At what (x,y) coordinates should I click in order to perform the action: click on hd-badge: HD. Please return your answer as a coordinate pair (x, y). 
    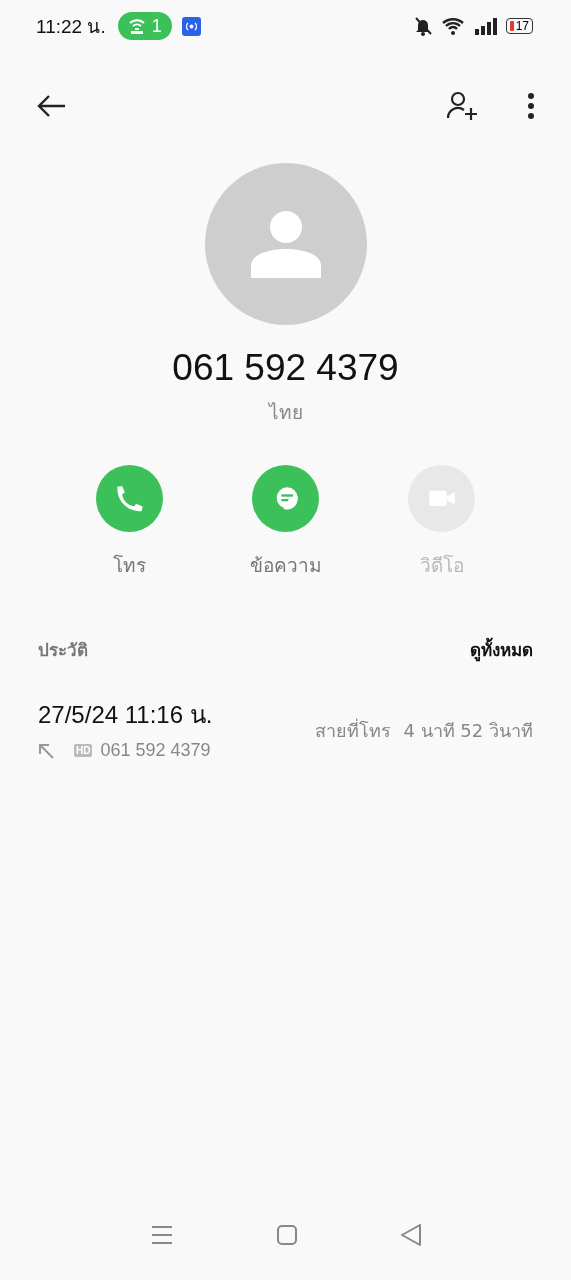
    Looking at the image, I should click on (83, 750).